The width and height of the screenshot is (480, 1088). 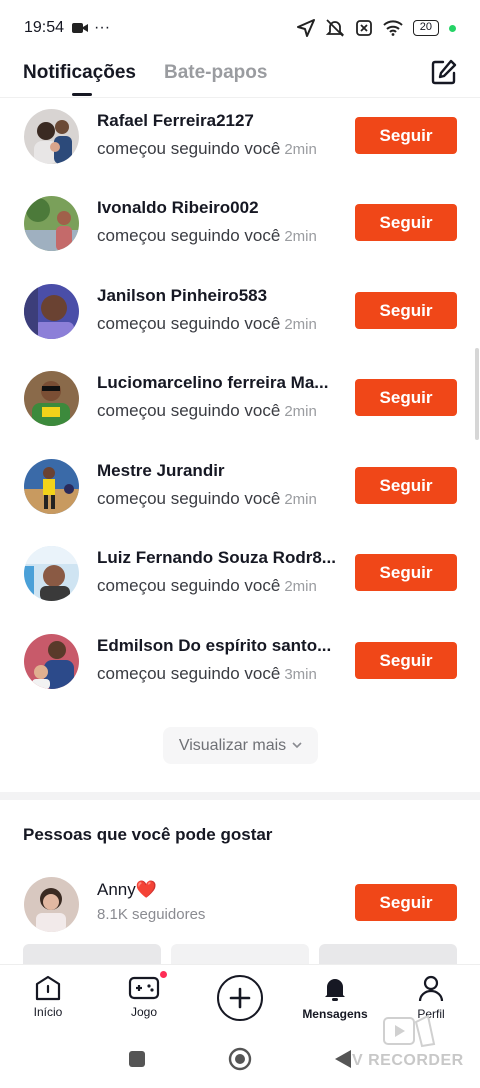 I want to click on no-sim-icon, so click(x=363, y=28).